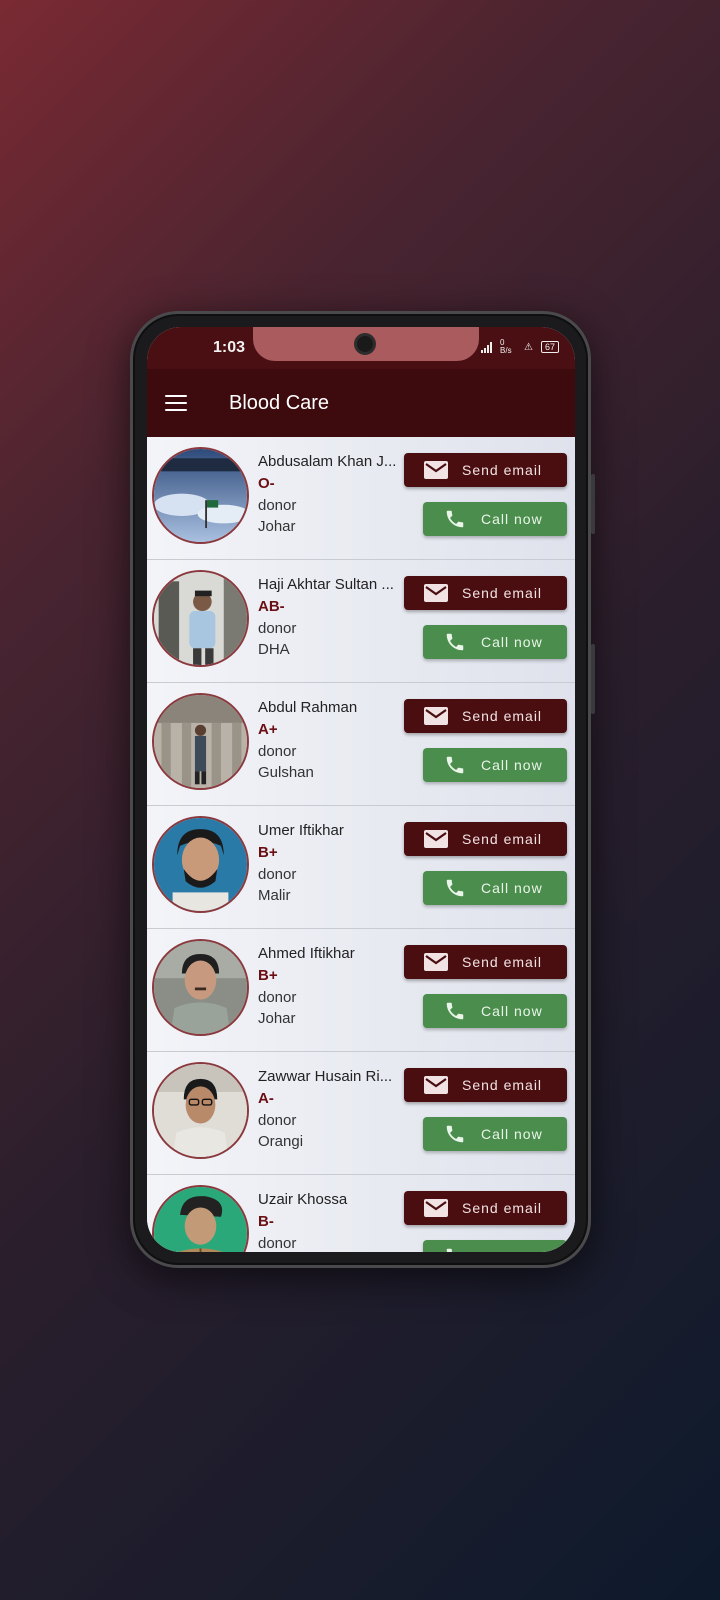 The image size is (720, 1600). I want to click on donor-name: Umer Iftikhar, so click(301, 830).